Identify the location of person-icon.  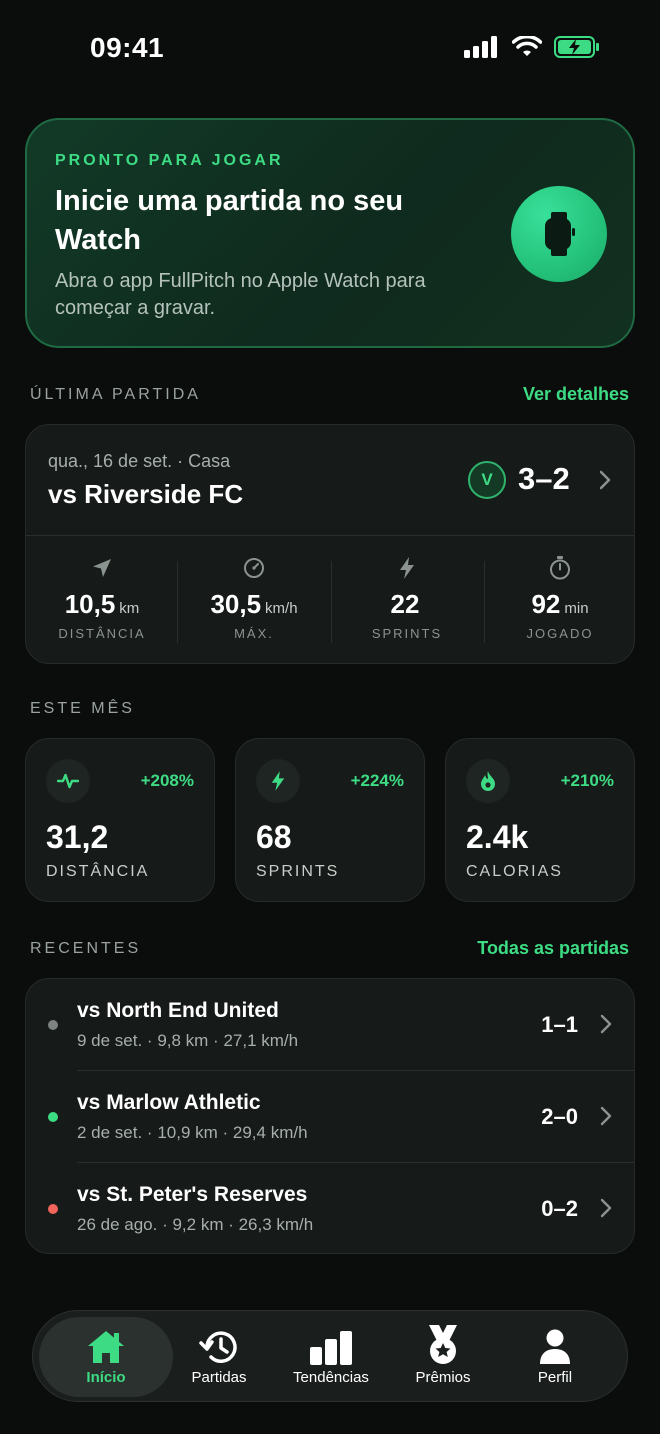
(555, 1346).